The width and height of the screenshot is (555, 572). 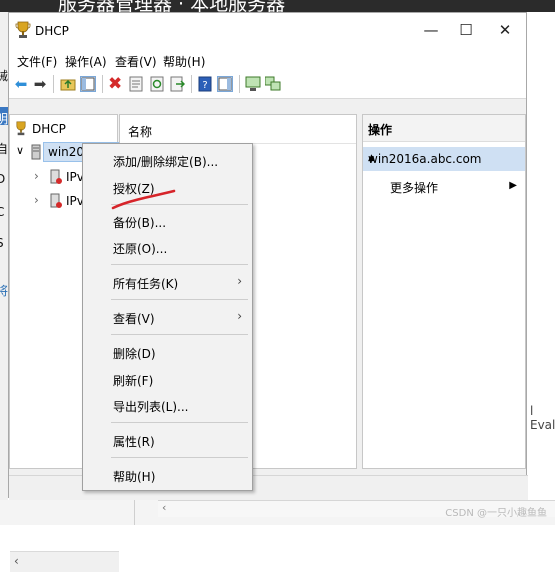 What do you see at coordinates (225, 84) in the screenshot?
I see `show-hide-action-icon` at bounding box center [225, 84].